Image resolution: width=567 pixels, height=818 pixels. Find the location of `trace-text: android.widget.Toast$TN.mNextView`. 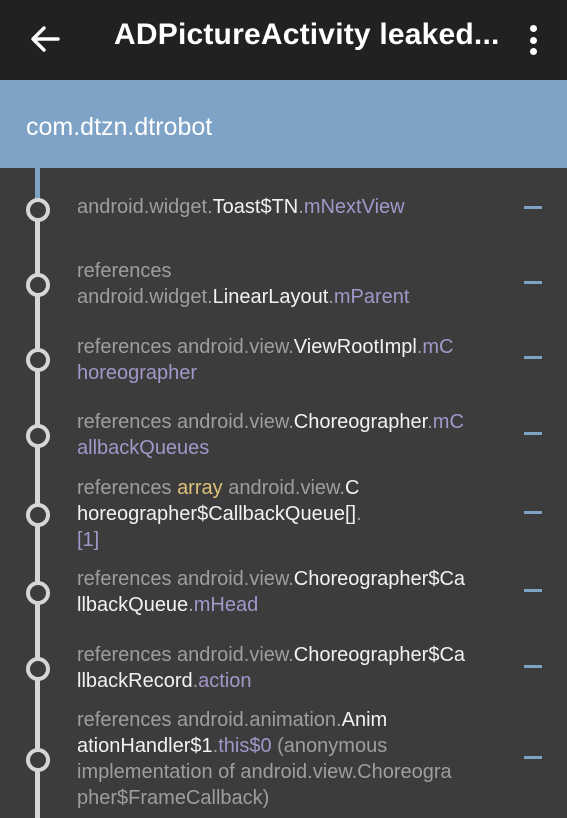

trace-text: android.widget.Toast$TN.mNextView is located at coordinates (292, 207).